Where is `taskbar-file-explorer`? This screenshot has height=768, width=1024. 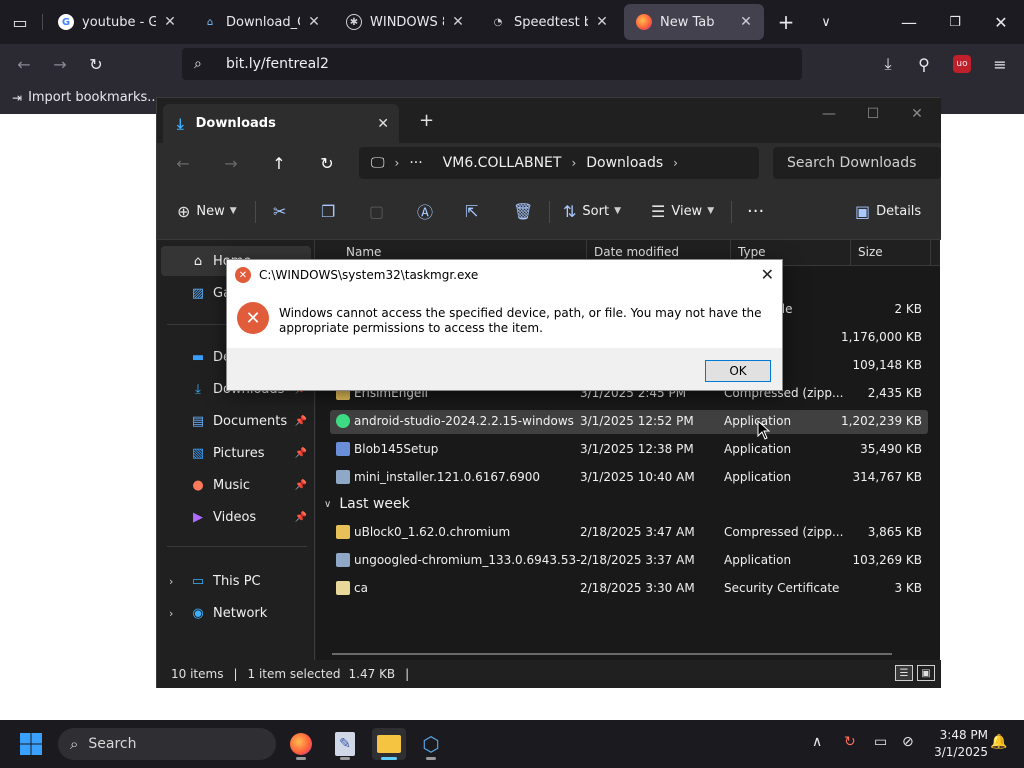
taskbar-file-explorer is located at coordinates (389, 744).